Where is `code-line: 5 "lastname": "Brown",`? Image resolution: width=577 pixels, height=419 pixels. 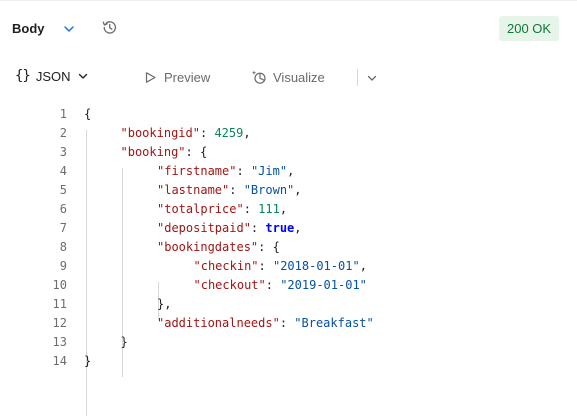 code-line: 5 "lastname": "Brown", is located at coordinates (288, 190).